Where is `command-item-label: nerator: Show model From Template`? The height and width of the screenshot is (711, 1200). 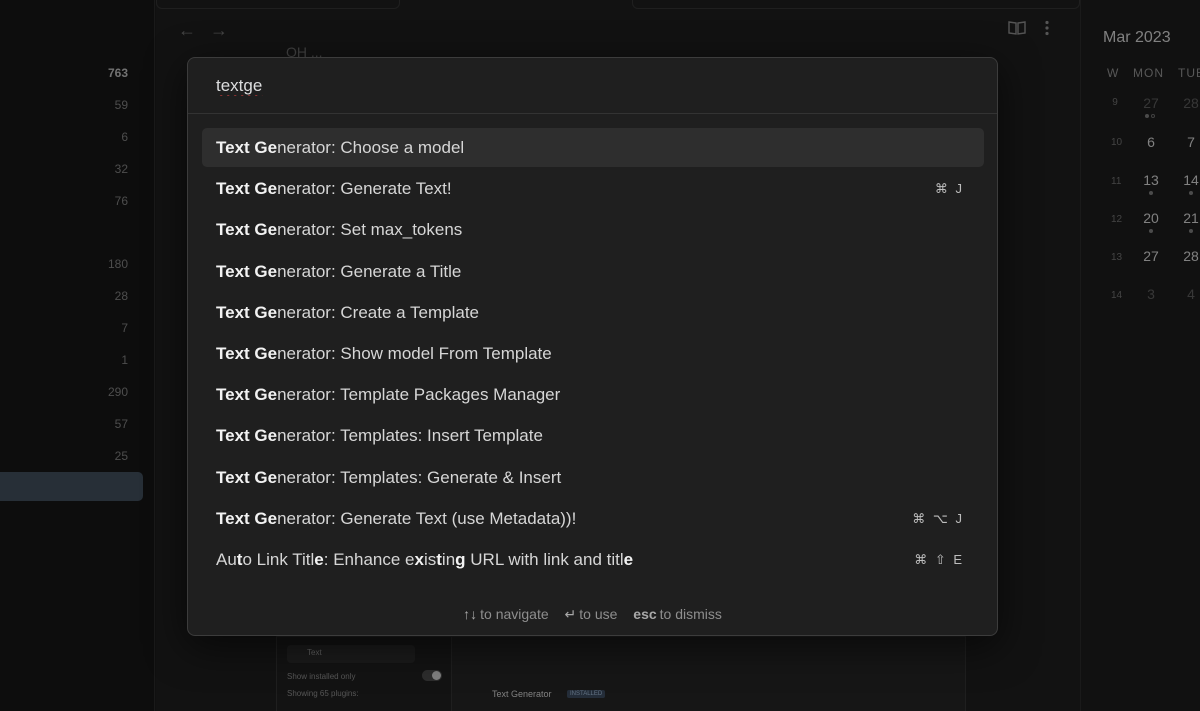 command-item-label: nerator: Show model From Template is located at coordinates (414, 353).